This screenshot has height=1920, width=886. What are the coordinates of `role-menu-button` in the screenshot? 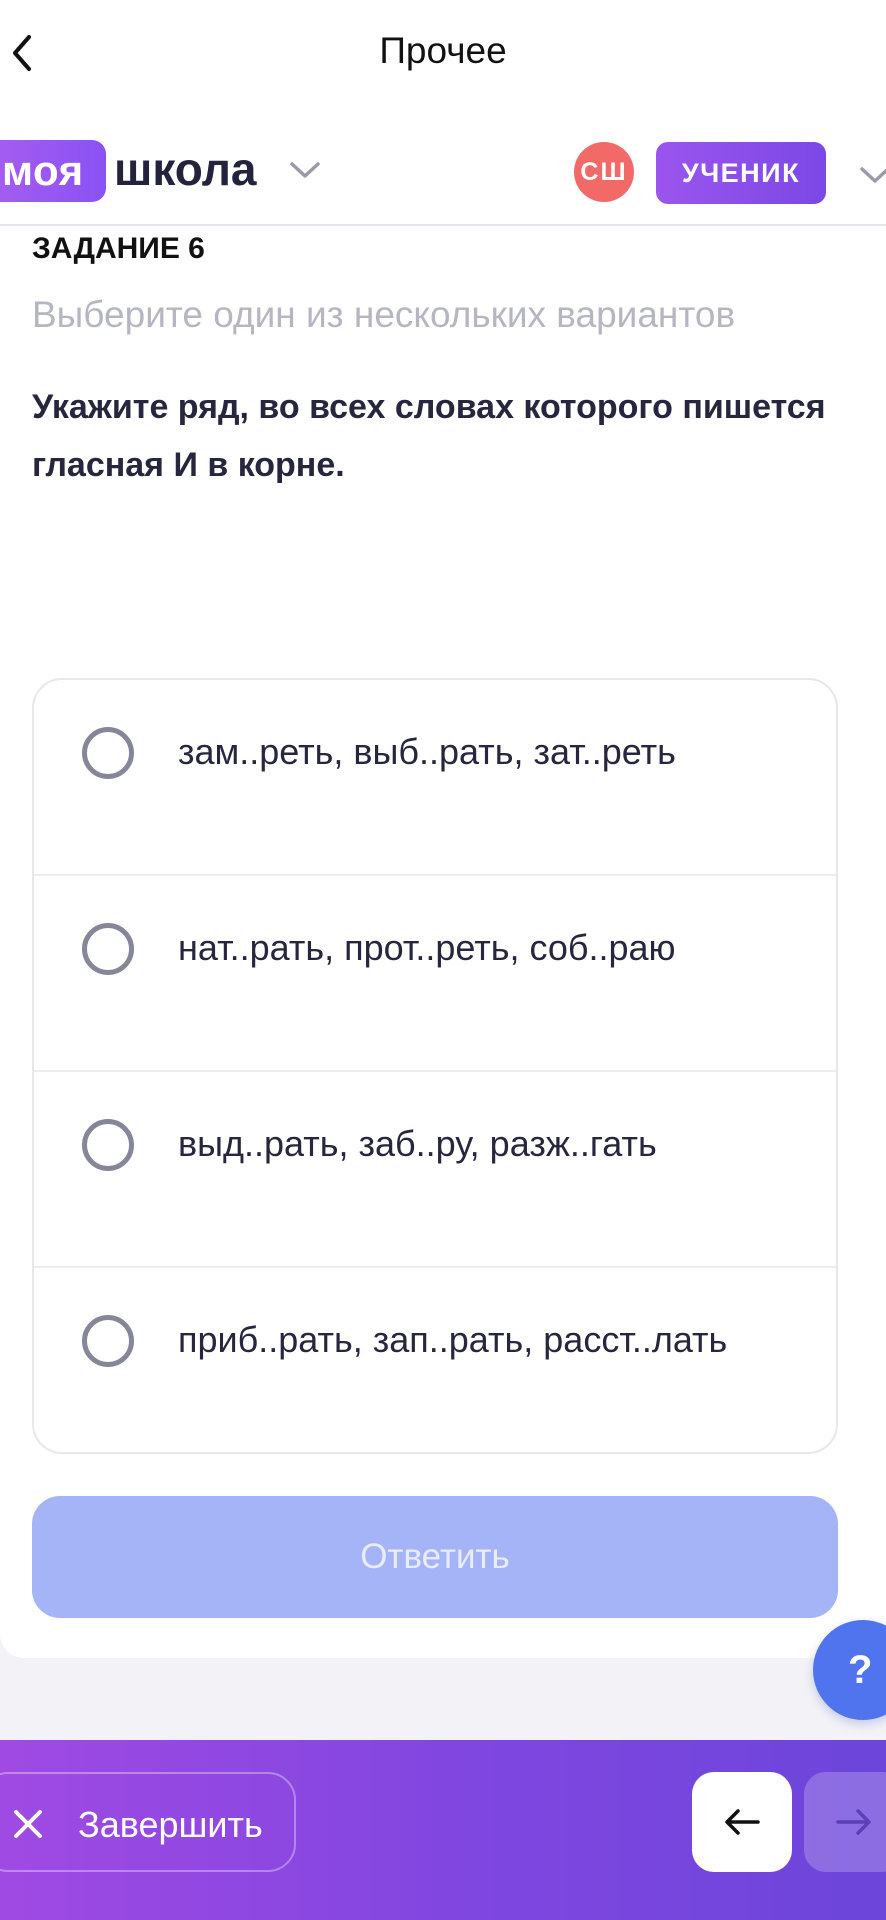 It's located at (872, 177).